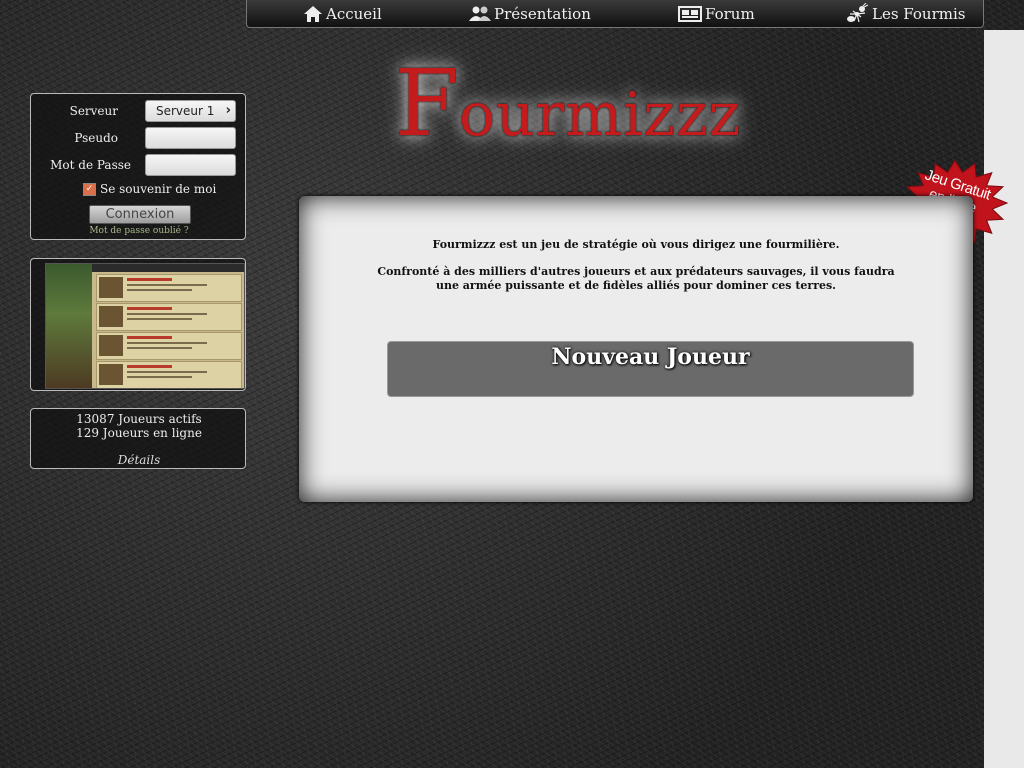 The image size is (1024, 768). Describe the element at coordinates (480, 13) in the screenshot. I see `users-icon` at that location.